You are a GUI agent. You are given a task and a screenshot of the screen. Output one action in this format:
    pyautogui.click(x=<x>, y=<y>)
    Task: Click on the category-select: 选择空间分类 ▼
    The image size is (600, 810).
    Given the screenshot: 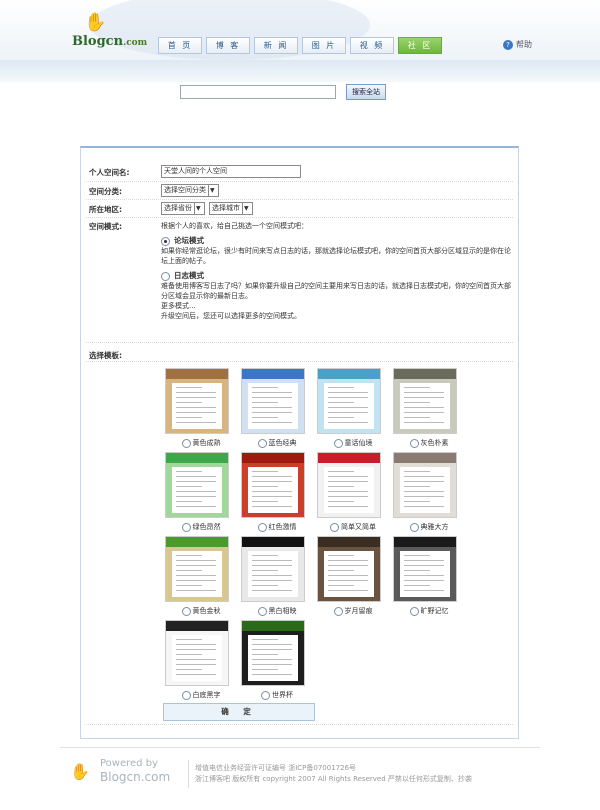 What is the action you would take?
    pyautogui.click(x=190, y=190)
    